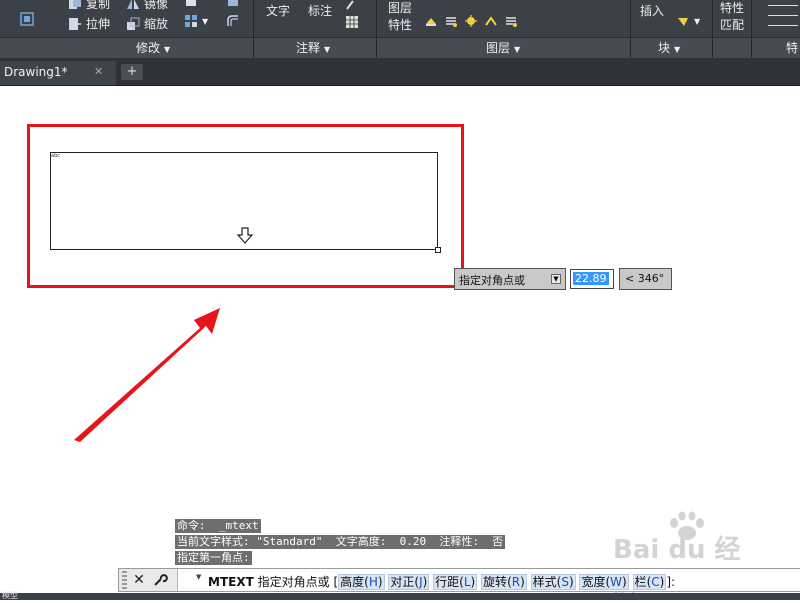  I want to click on annotation-panel-label: 注释, so click(308, 48).